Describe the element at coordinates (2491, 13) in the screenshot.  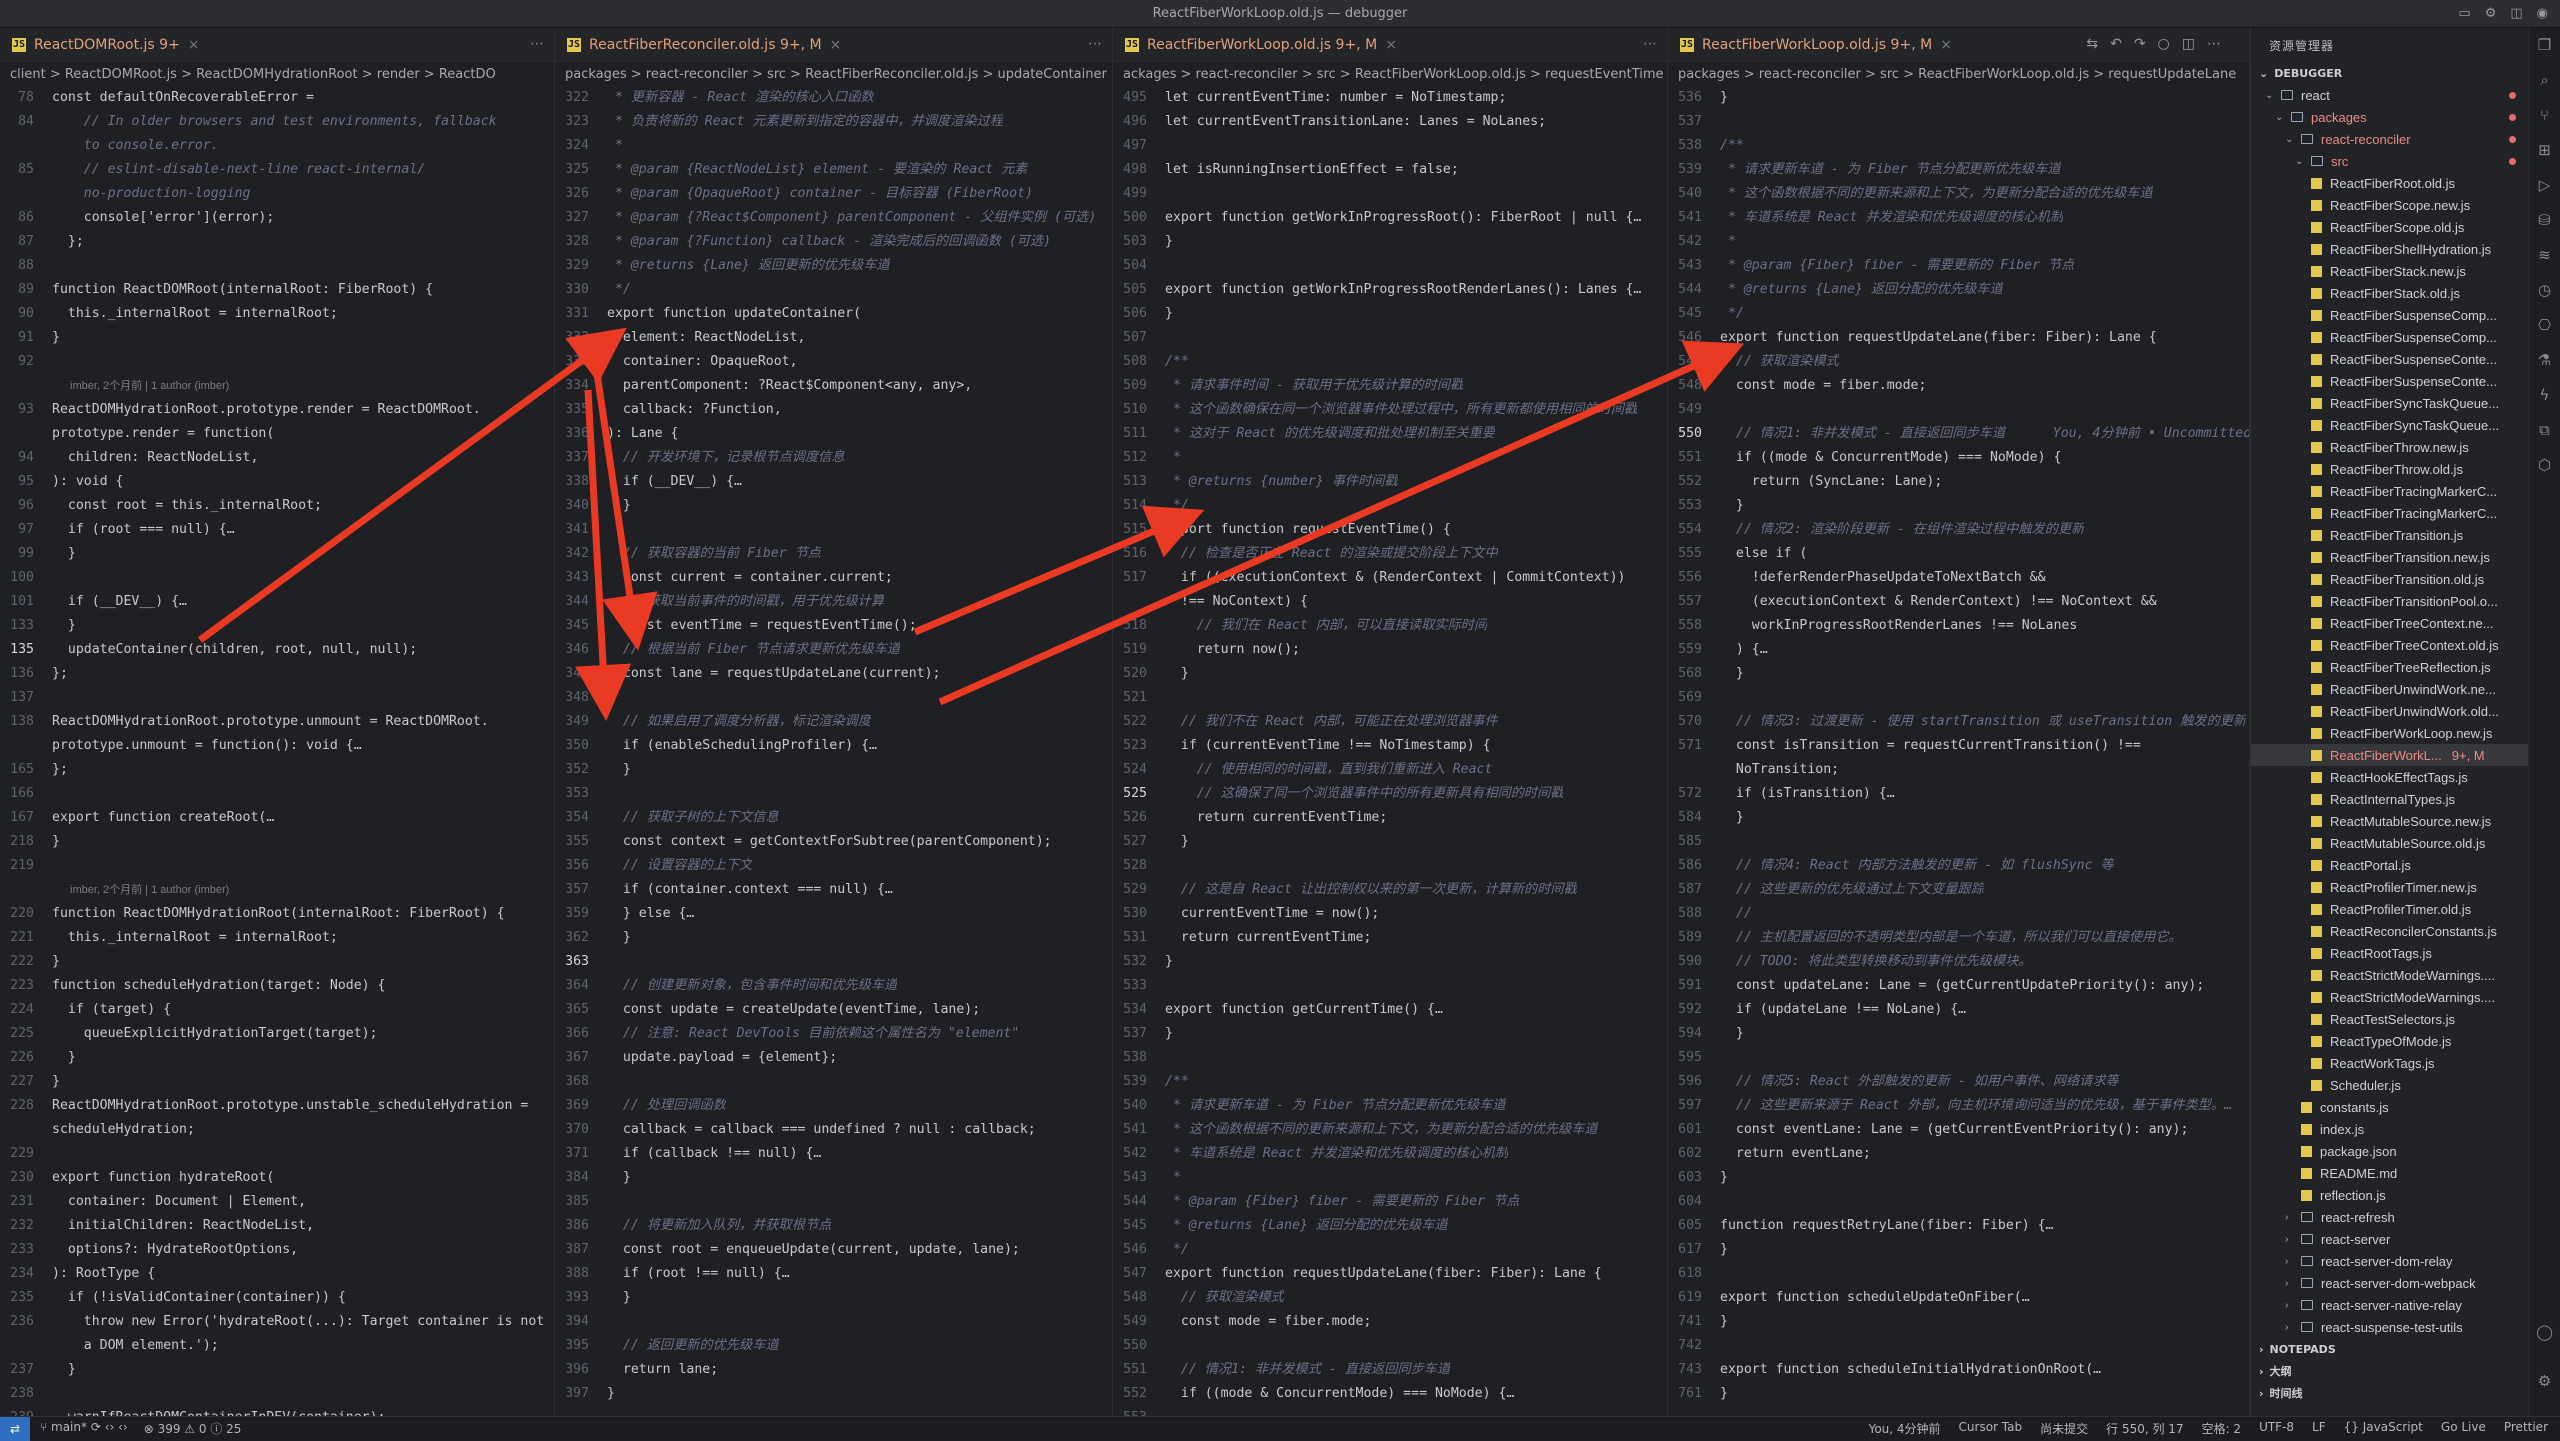
I see `settings-icon: ⚙` at that location.